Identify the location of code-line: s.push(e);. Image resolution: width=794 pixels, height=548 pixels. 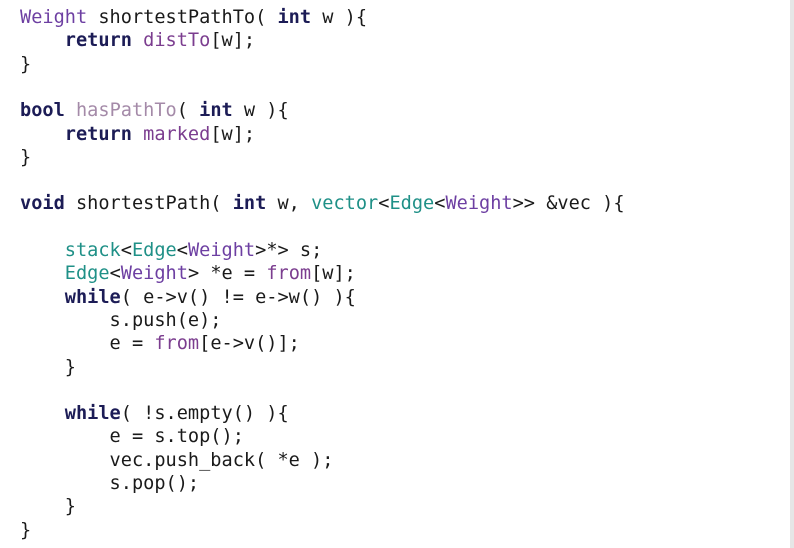
(121, 321).